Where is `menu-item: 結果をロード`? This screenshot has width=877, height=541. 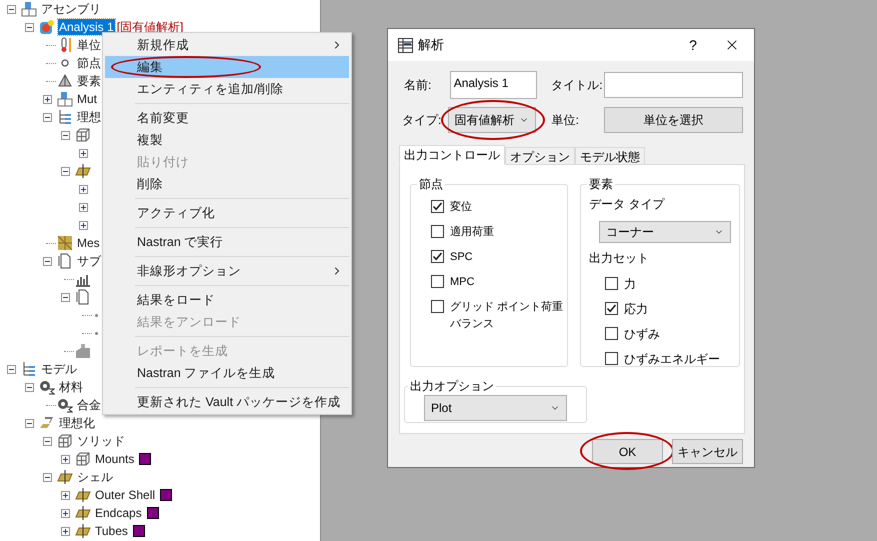 menu-item: 結果をロード is located at coordinates (227, 300).